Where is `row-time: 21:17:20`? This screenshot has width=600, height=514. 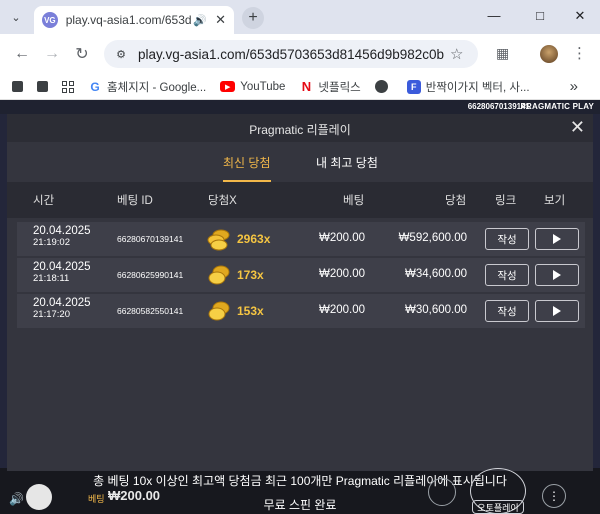 row-time: 21:17:20 is located at coordinates (51, 314).